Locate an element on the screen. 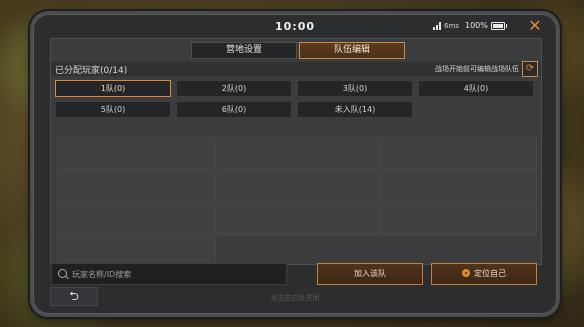  tab-camp-settings: 营地设置 is located at coordinates (244, 50).